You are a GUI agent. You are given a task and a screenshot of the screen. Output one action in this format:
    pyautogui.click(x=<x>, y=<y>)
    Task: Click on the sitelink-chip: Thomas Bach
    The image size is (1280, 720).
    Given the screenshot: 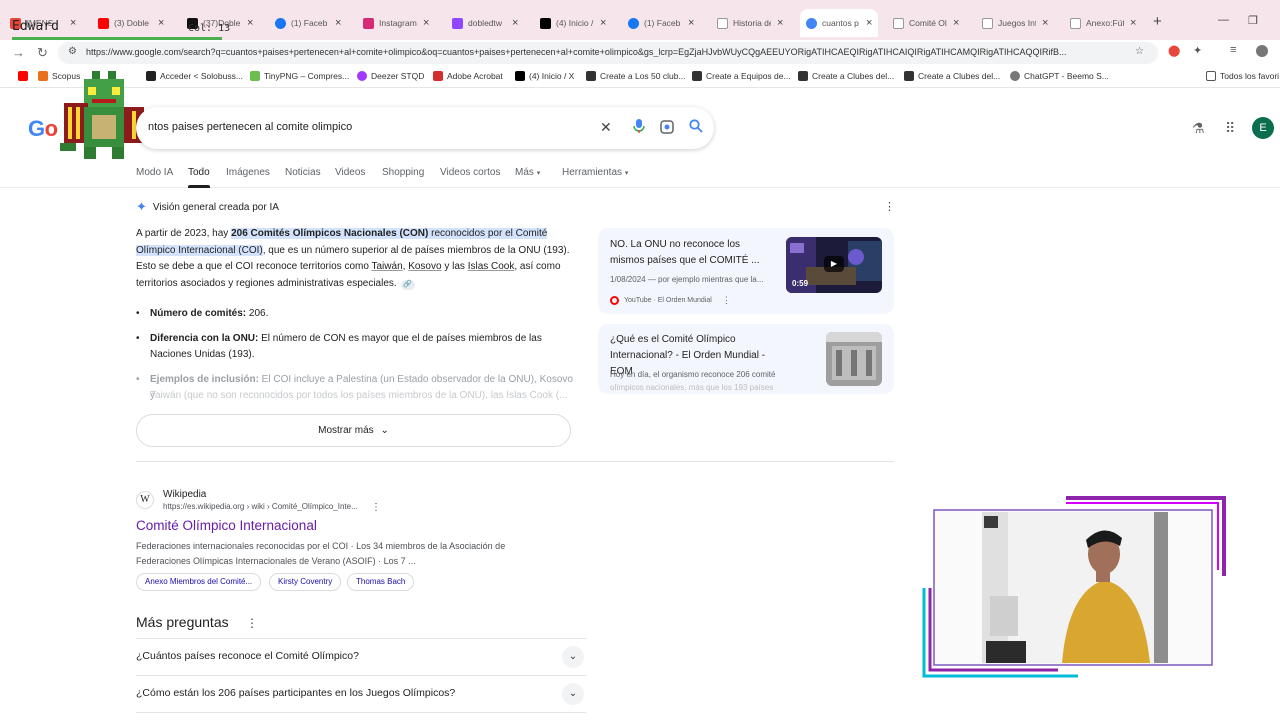 What is the action you would take?
    pyautogui.click(x=381, y=582)
    